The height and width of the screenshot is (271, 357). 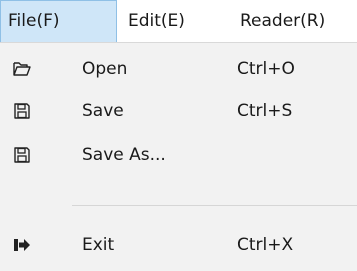 I want to click on menu-item-shortcut: Ctrl+X, so click(x=265, y=245).